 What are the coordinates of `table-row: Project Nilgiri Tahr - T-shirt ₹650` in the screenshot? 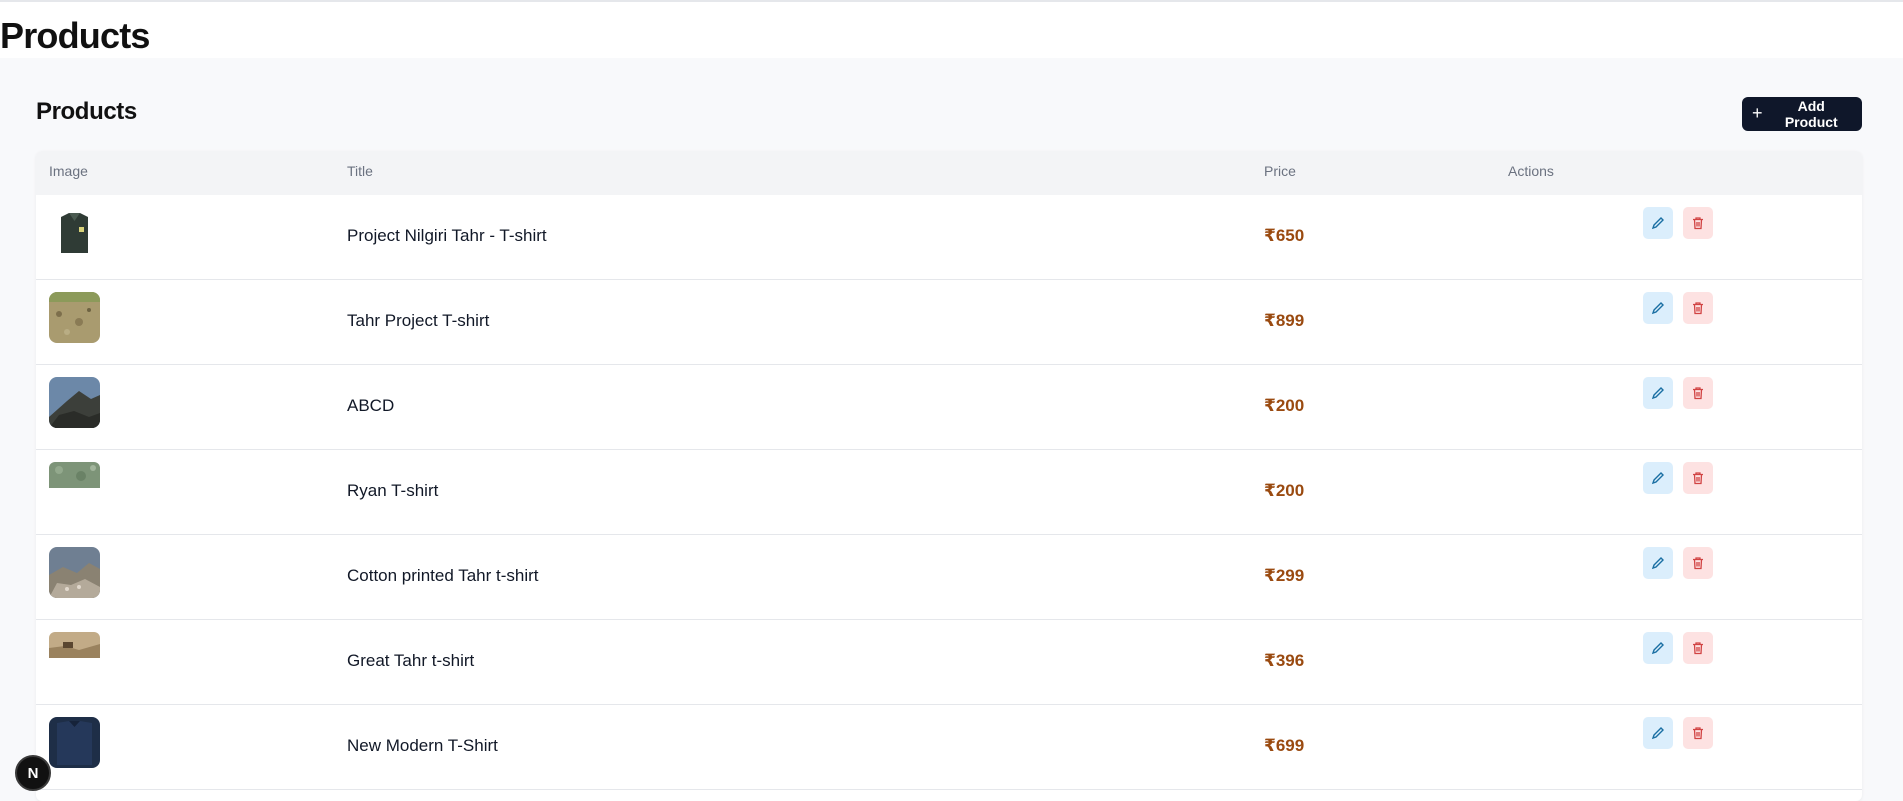 It's located at (949, 237).